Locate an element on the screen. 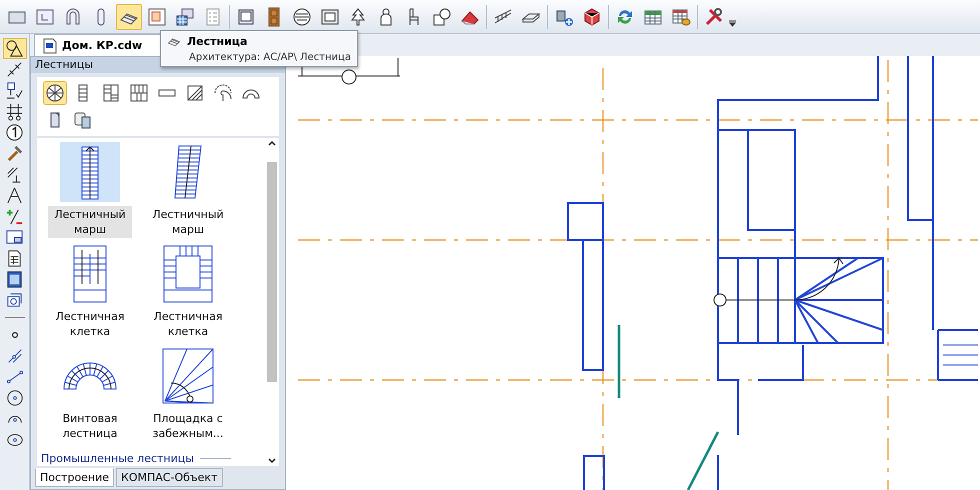 Image resolution: width=980 pixels, height=490 pixels. compass-icon is located at coordinates (14, 195).